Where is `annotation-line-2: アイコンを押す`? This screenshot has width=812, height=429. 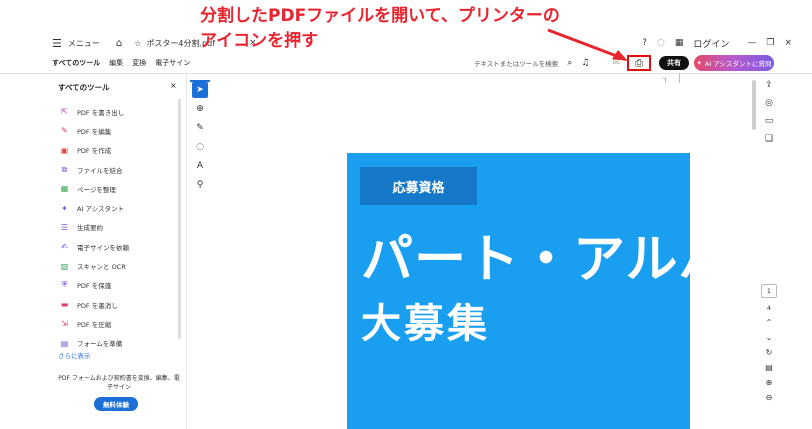 annotation-line-2: アイコンを押す is located at coordinates (259, 41).